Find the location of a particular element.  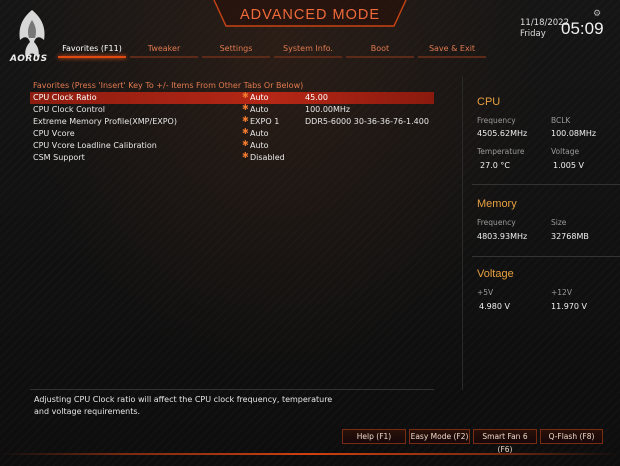

setting-current: 100.00MHz is located at coordinates (328, 109).